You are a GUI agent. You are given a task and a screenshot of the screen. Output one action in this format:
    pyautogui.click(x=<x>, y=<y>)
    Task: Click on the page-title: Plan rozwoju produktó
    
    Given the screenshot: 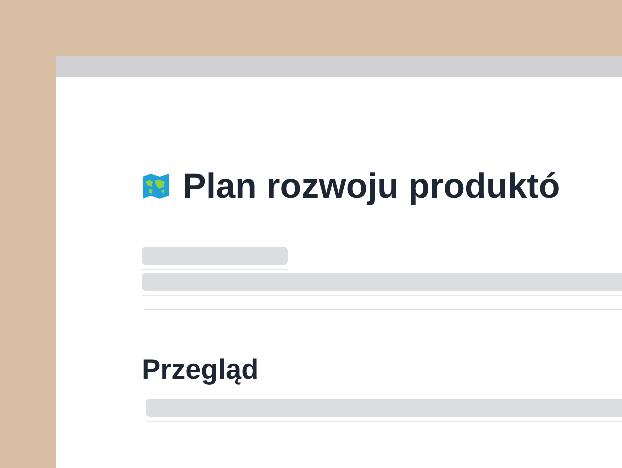 What is the action you would take?
    pyautogui.click(x=371, y=186)
    